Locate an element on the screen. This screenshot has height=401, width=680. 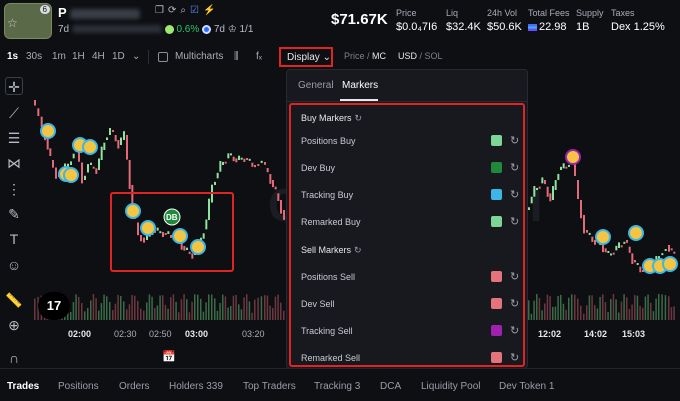
magnet-icon: ∩ is located at coordinates (14, 358).